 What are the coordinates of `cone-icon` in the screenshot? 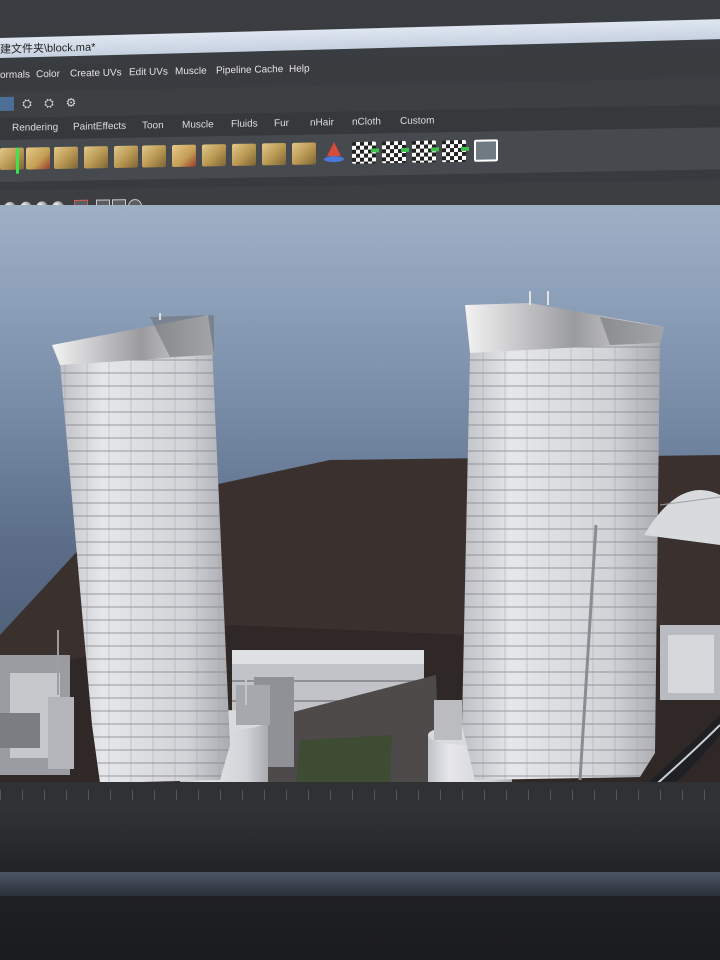 It's located at (334, 153).